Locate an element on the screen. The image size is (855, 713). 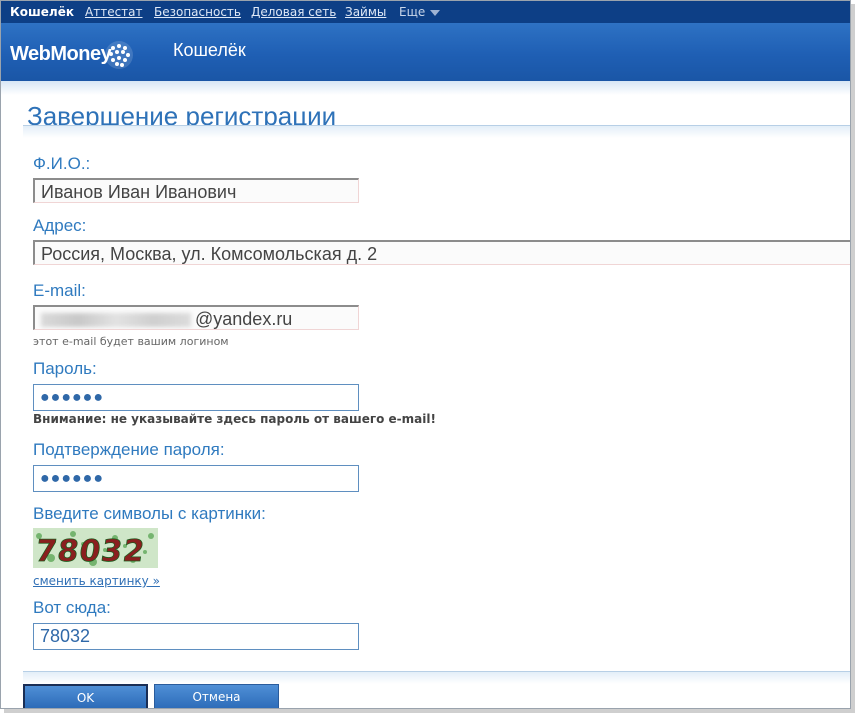
password-input: ●●●●●● is located at coordinates (196, 397).